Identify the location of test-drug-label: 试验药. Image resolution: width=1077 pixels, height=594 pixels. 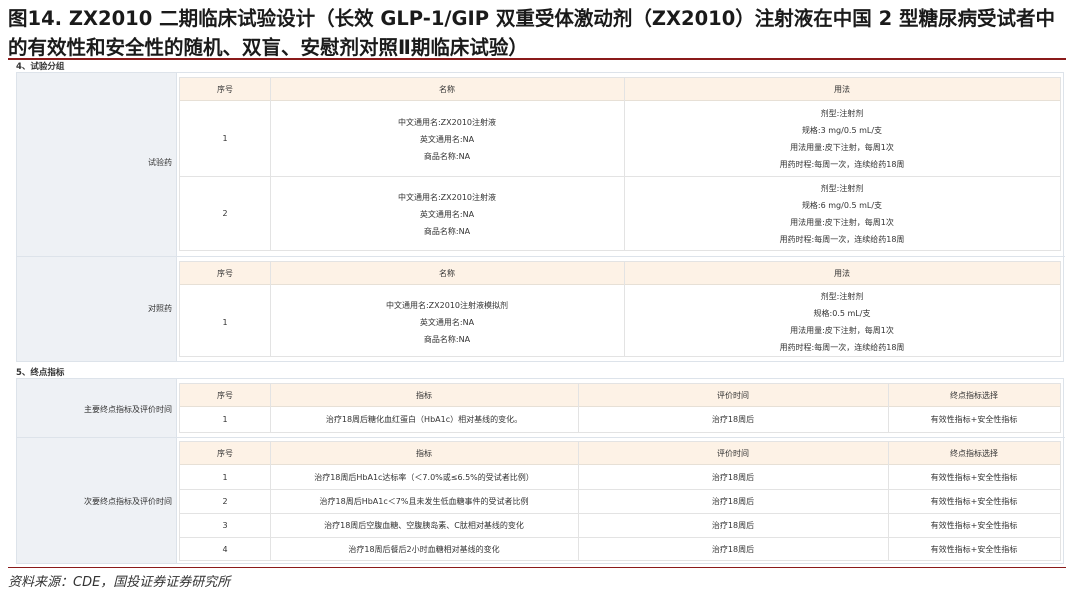
(160, 162).